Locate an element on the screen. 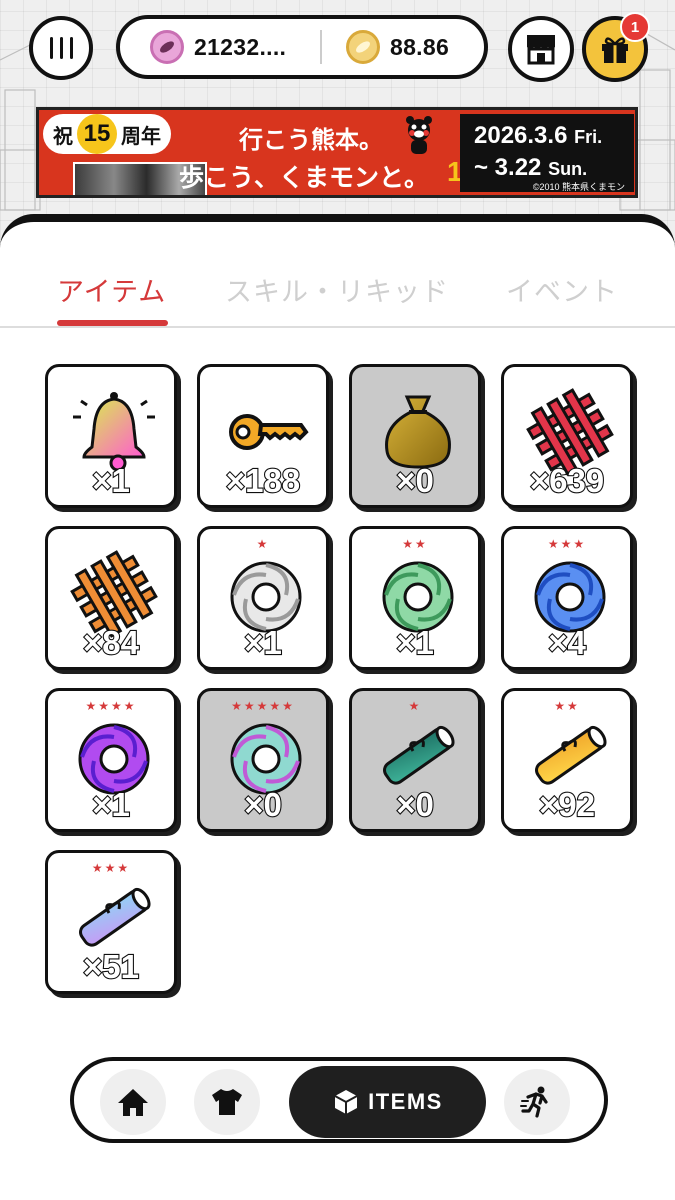 This screenshot has width=675, height=1200. nav-items-button: ITEMS is located at coordinates (387, 1102).